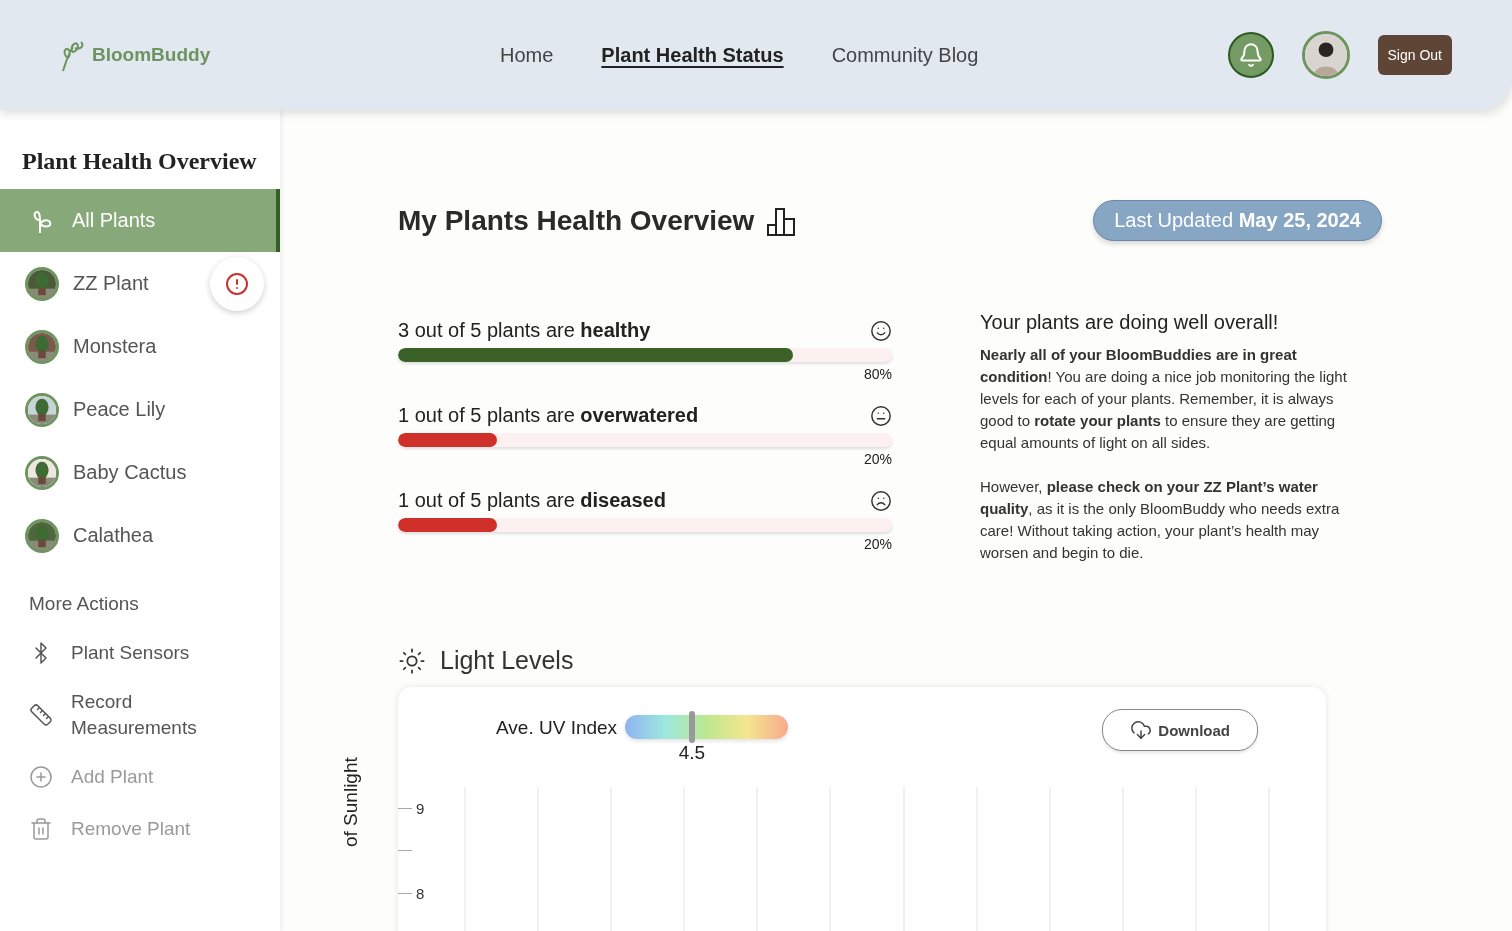  What do you see at coordinates (1141, 730) in the screenshot?
I see `cloud-download-icon` at bounding box center [1141, 730].